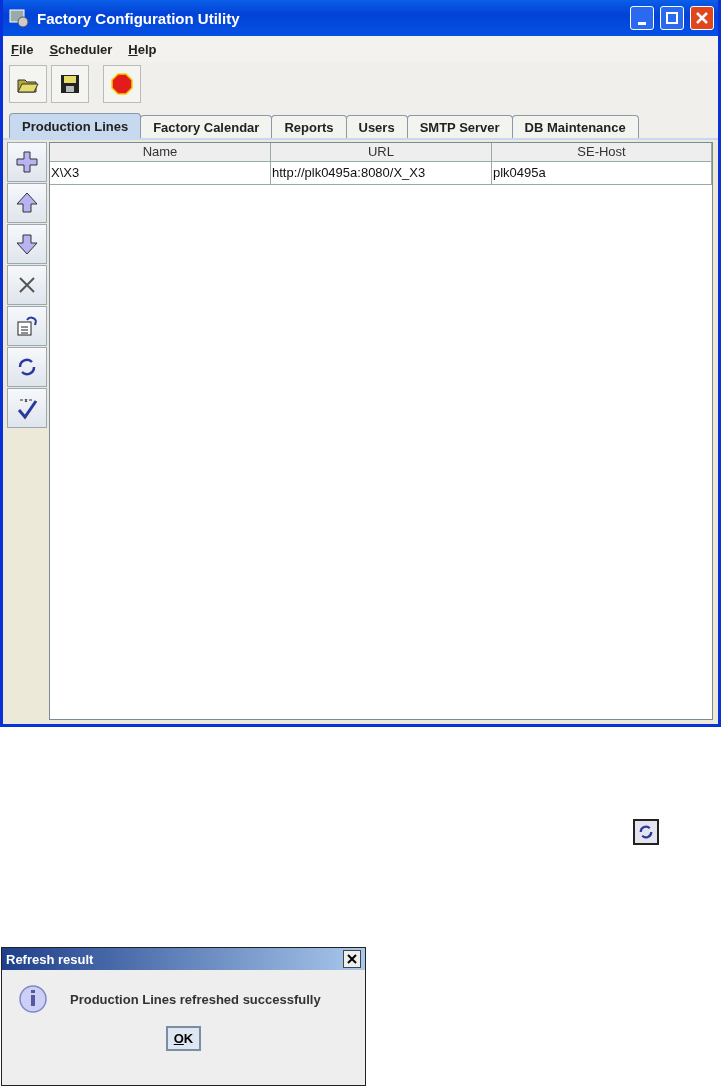 This screenshot has width=721, height=1087. Describe the element at coordinates (75, 125) in the screenshot. I see `tab: Production Lines` at that location.